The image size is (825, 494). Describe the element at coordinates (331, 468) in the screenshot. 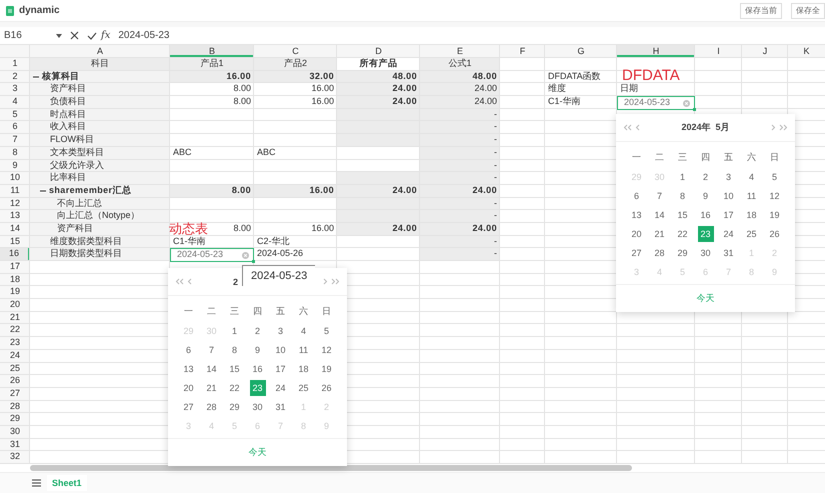

I see `scrollbar-thumb` at that location.